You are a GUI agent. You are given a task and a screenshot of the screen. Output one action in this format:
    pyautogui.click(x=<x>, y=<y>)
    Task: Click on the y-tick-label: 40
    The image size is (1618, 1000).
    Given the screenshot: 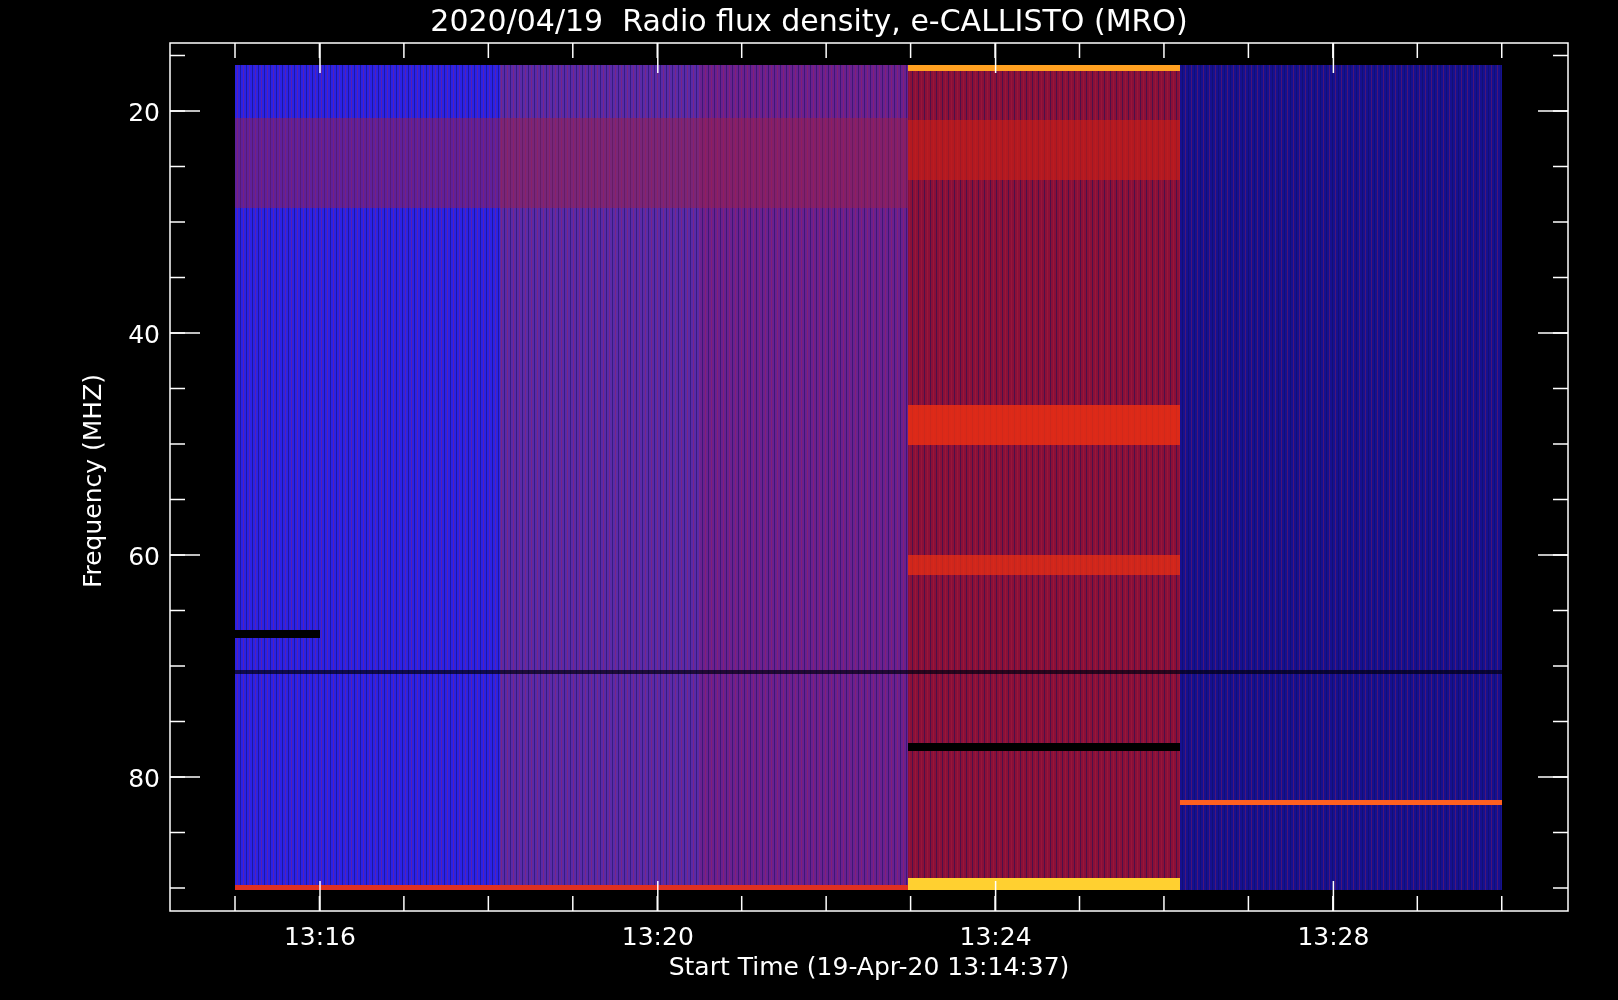 What is the action you would take?
    pyautogui.click(x=144, y=334)
    